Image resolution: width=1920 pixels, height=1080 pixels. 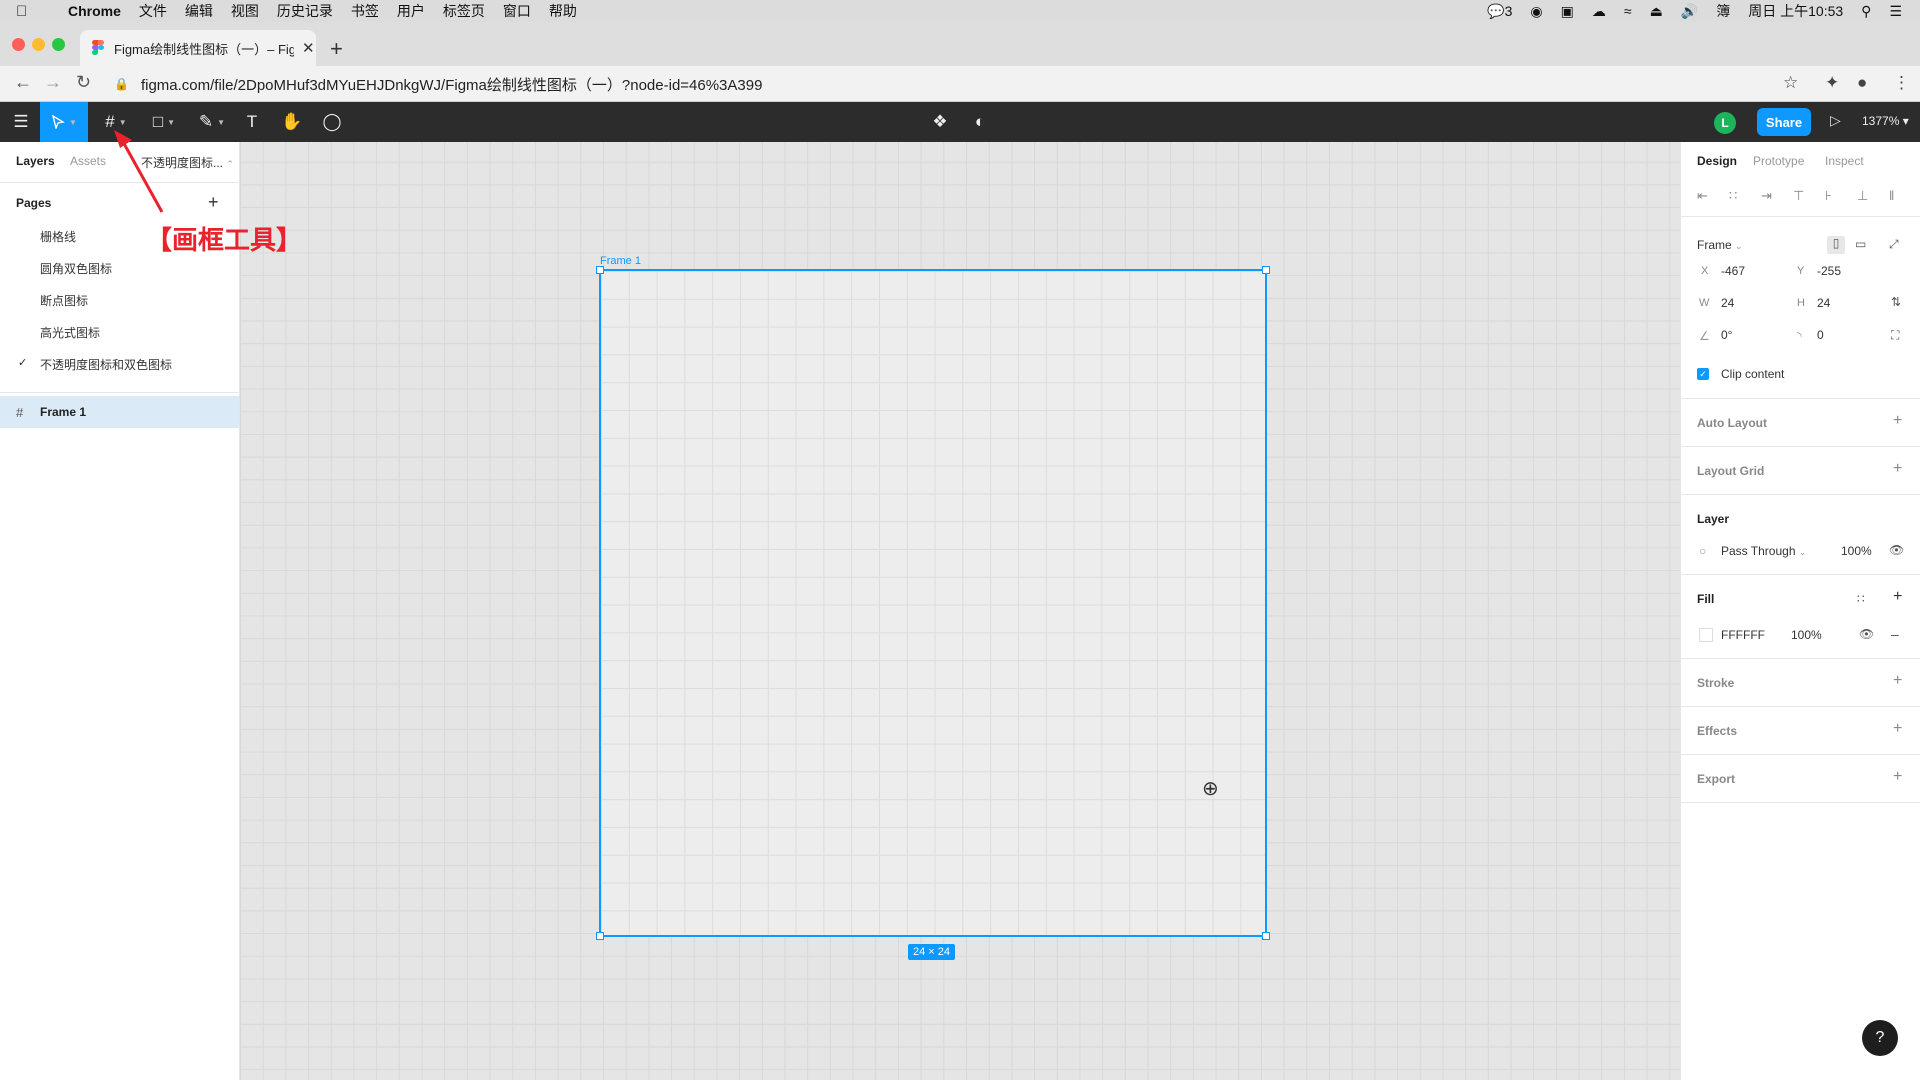 What do you see at coordinates (1897, 421) in the screenshot?
I see `add-auto-layout-icon: +` at bounding box center [1897, 421].